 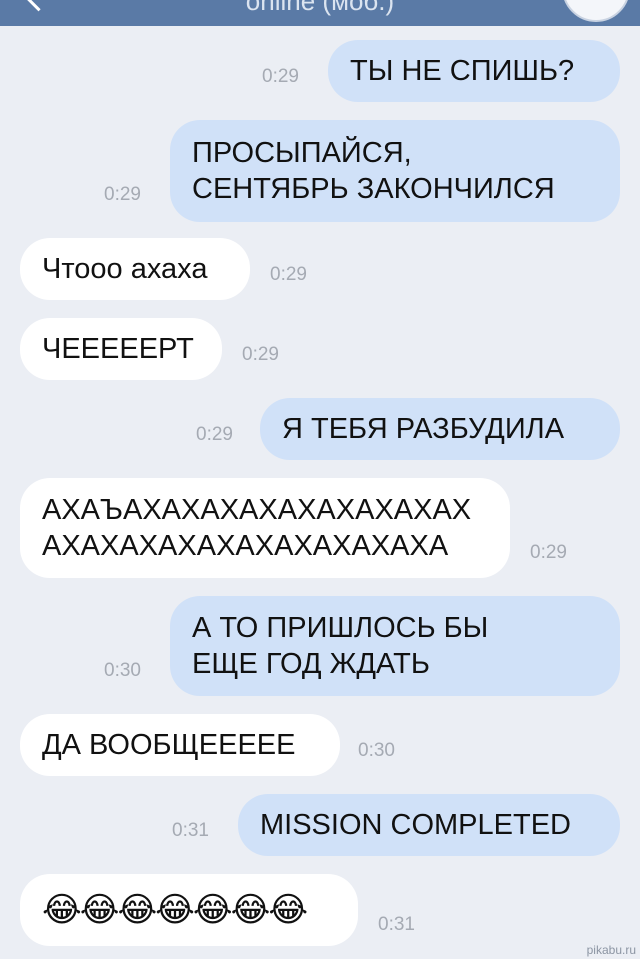 I want to click on message-text: ТЫ НЕ СПИШЬ?, so click(x=462, y=71).